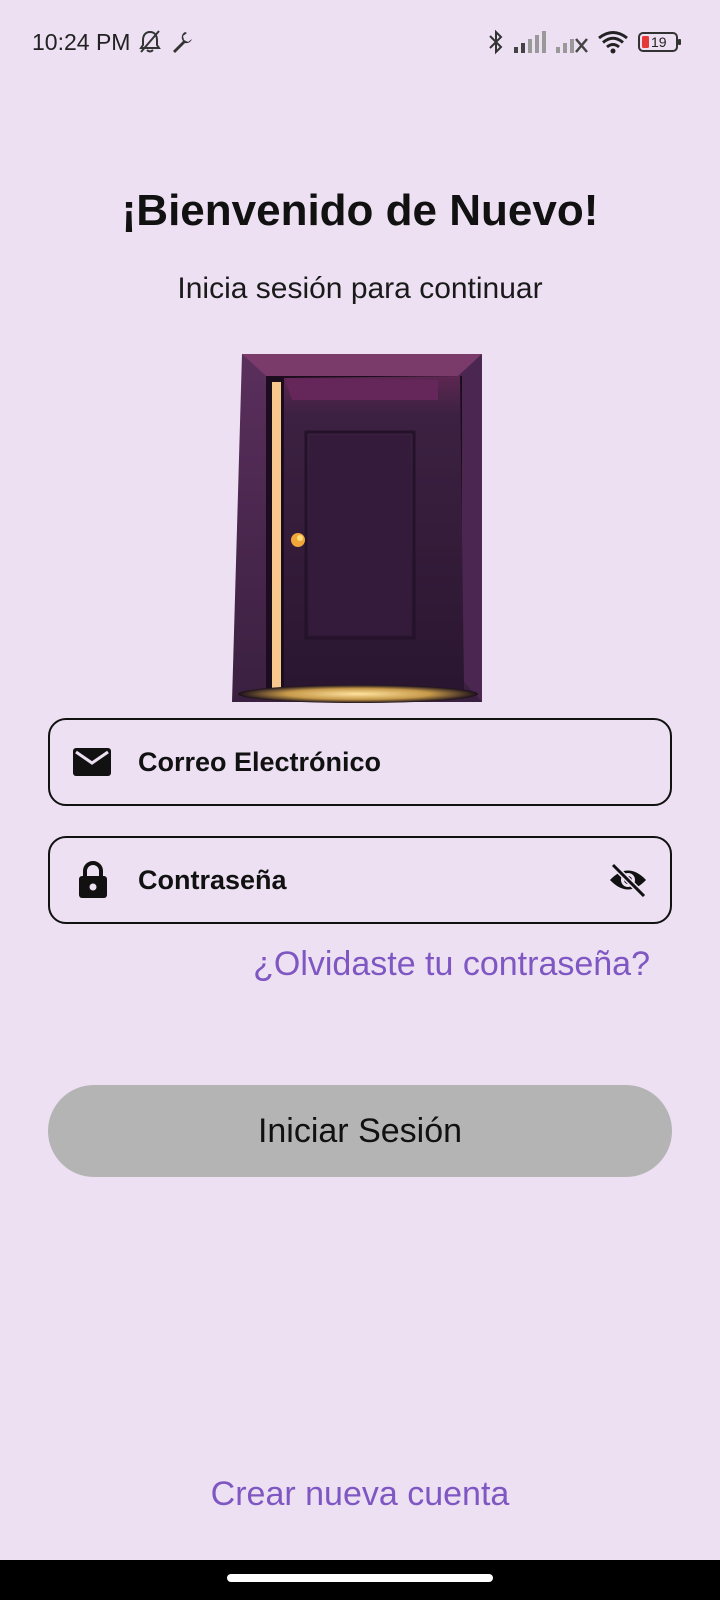 This screenshot has height=1600, width=720. Describe the element at coordinates (92, 762) in the screenshot. I see `mail-icon` at that location.